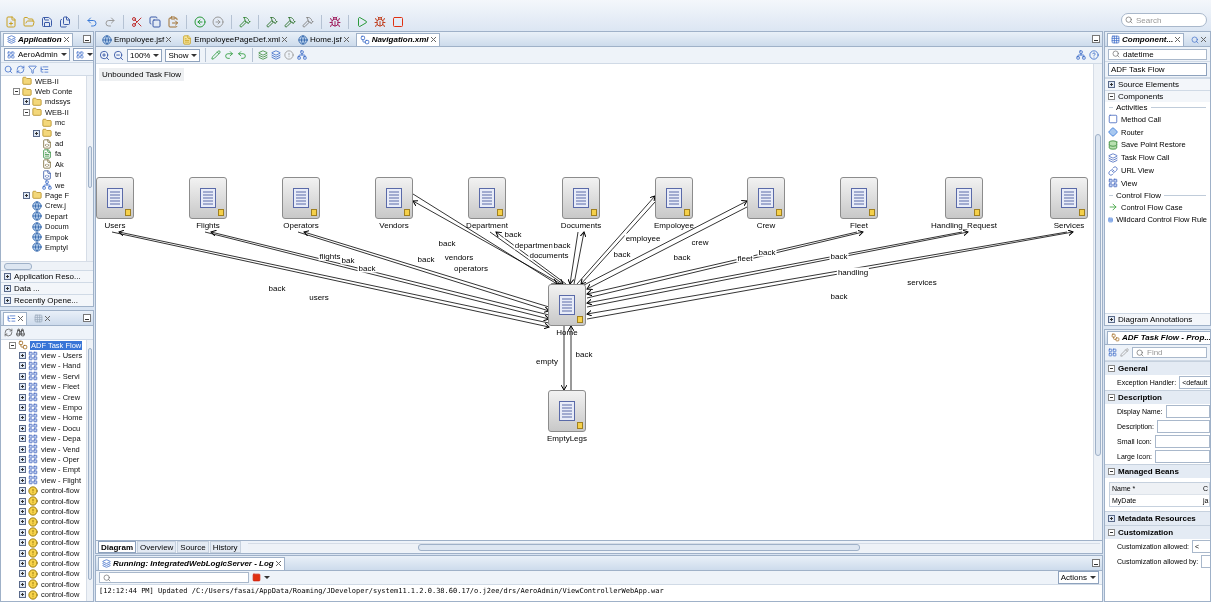 The width and height of the screenshot is (1211, 602). Describe the element at coordinates (137, 39) in the screenshot. I see `editor-tab: Empoloyee.jsf` at that location.